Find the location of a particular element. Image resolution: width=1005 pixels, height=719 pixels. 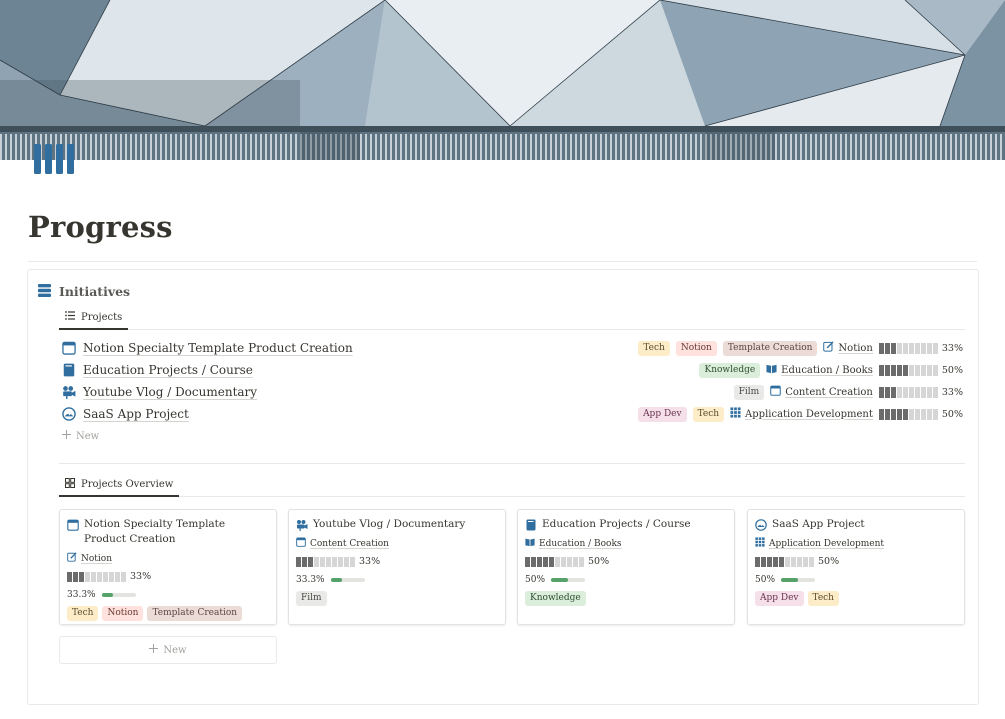

new-card-button: New is located at coordinates (168, 650).